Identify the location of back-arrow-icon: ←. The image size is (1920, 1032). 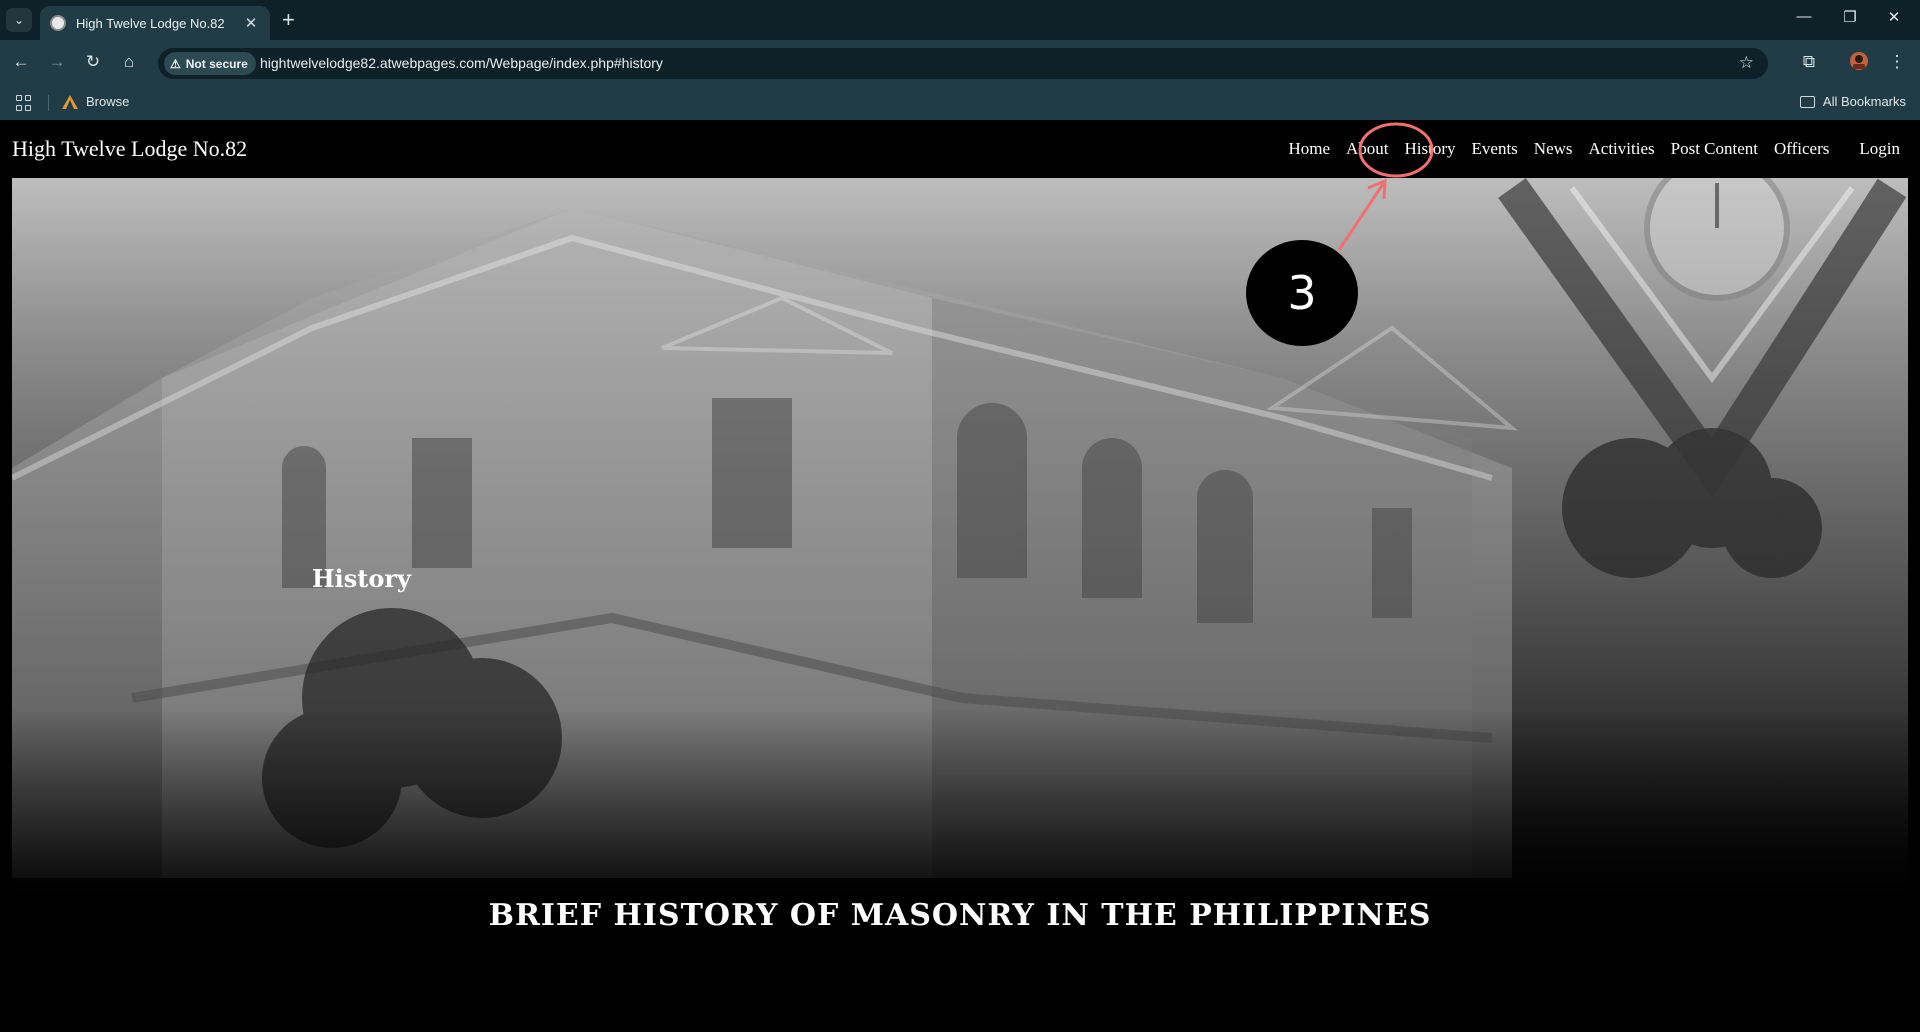
(21, 62).